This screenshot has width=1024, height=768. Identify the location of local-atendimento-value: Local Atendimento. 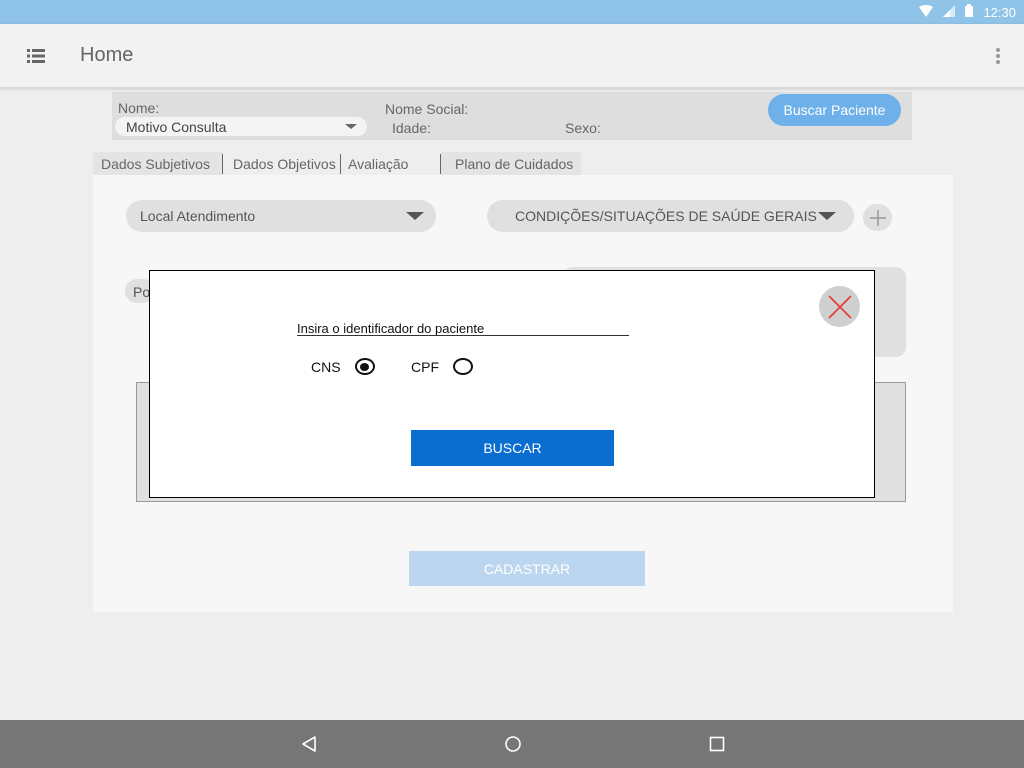
(198, 216).